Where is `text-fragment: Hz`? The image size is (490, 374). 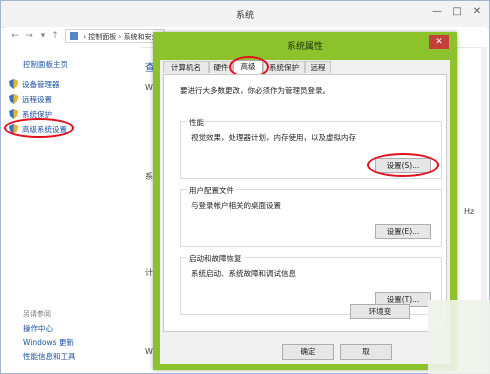 text-fragment: Hz is located at coordinates (469, 211).